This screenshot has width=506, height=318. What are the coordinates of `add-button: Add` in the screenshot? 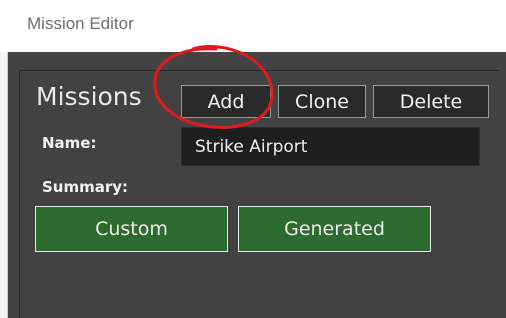 It's located at (226, 101).